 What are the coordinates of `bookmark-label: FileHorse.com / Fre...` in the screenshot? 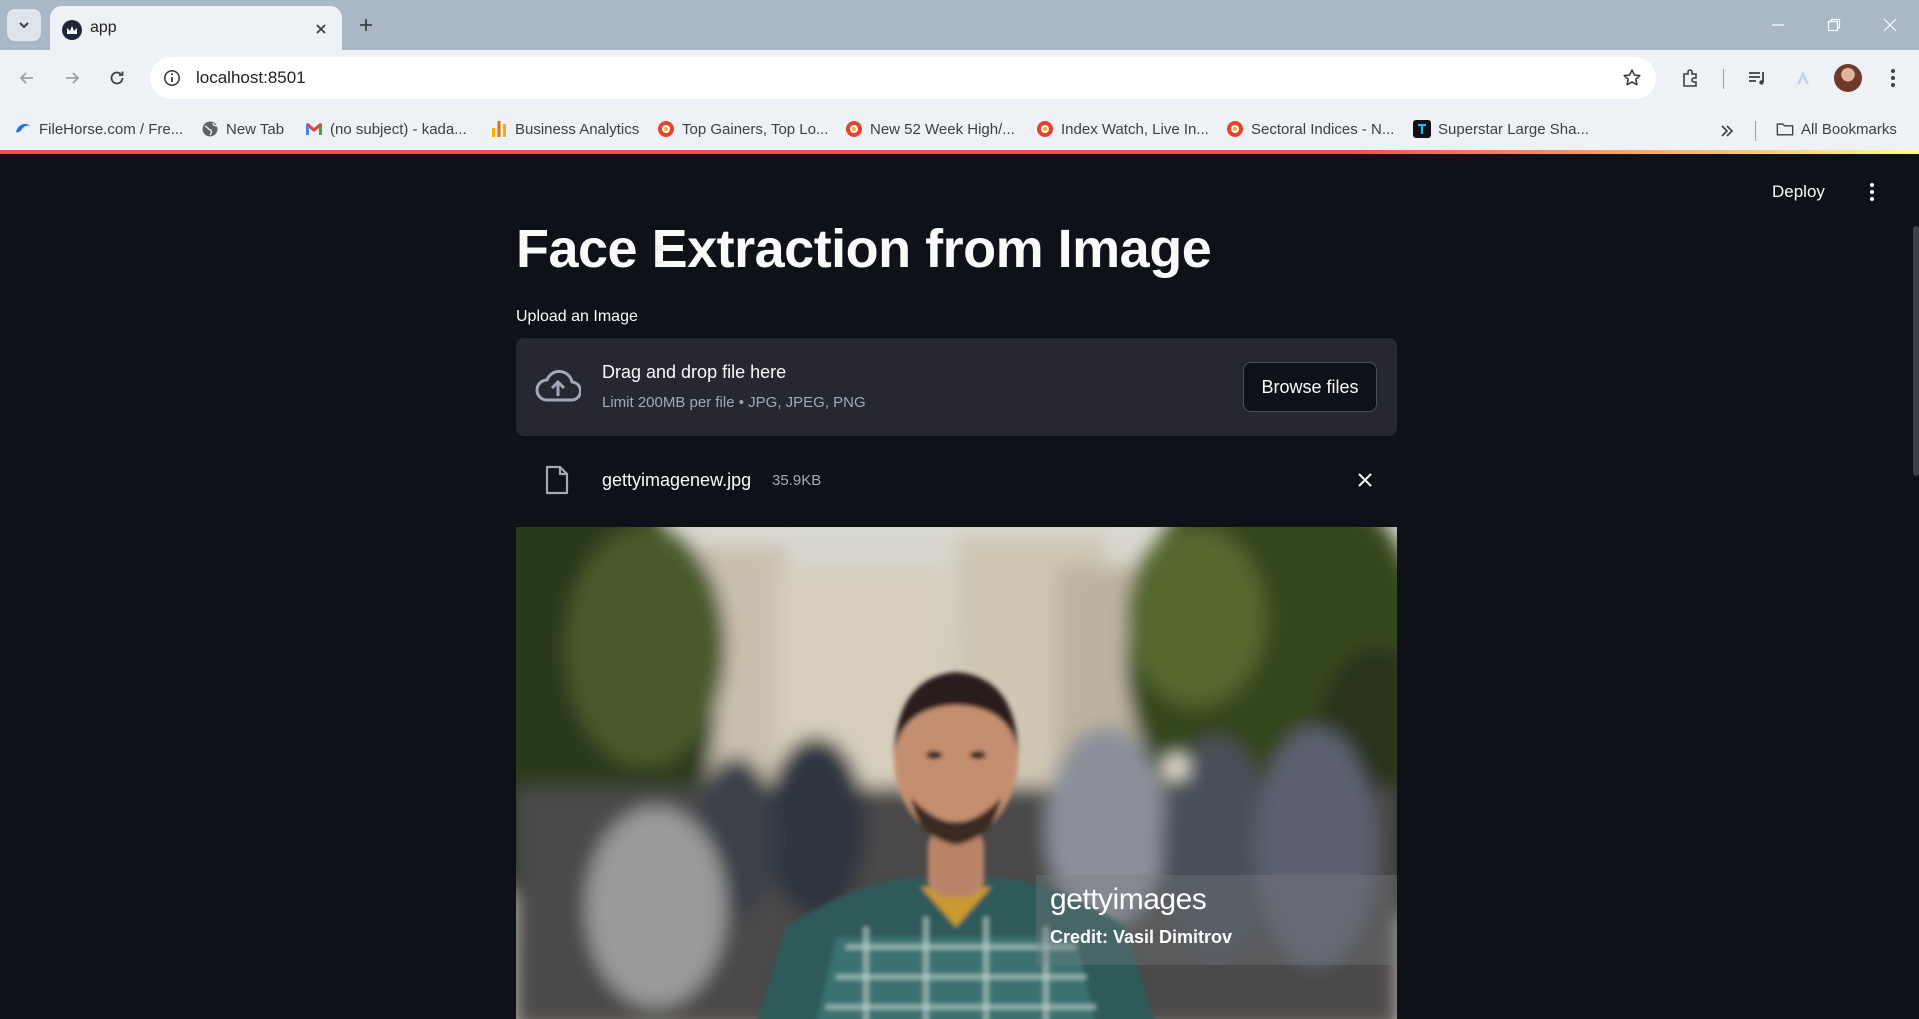 It's located at (111, 129).